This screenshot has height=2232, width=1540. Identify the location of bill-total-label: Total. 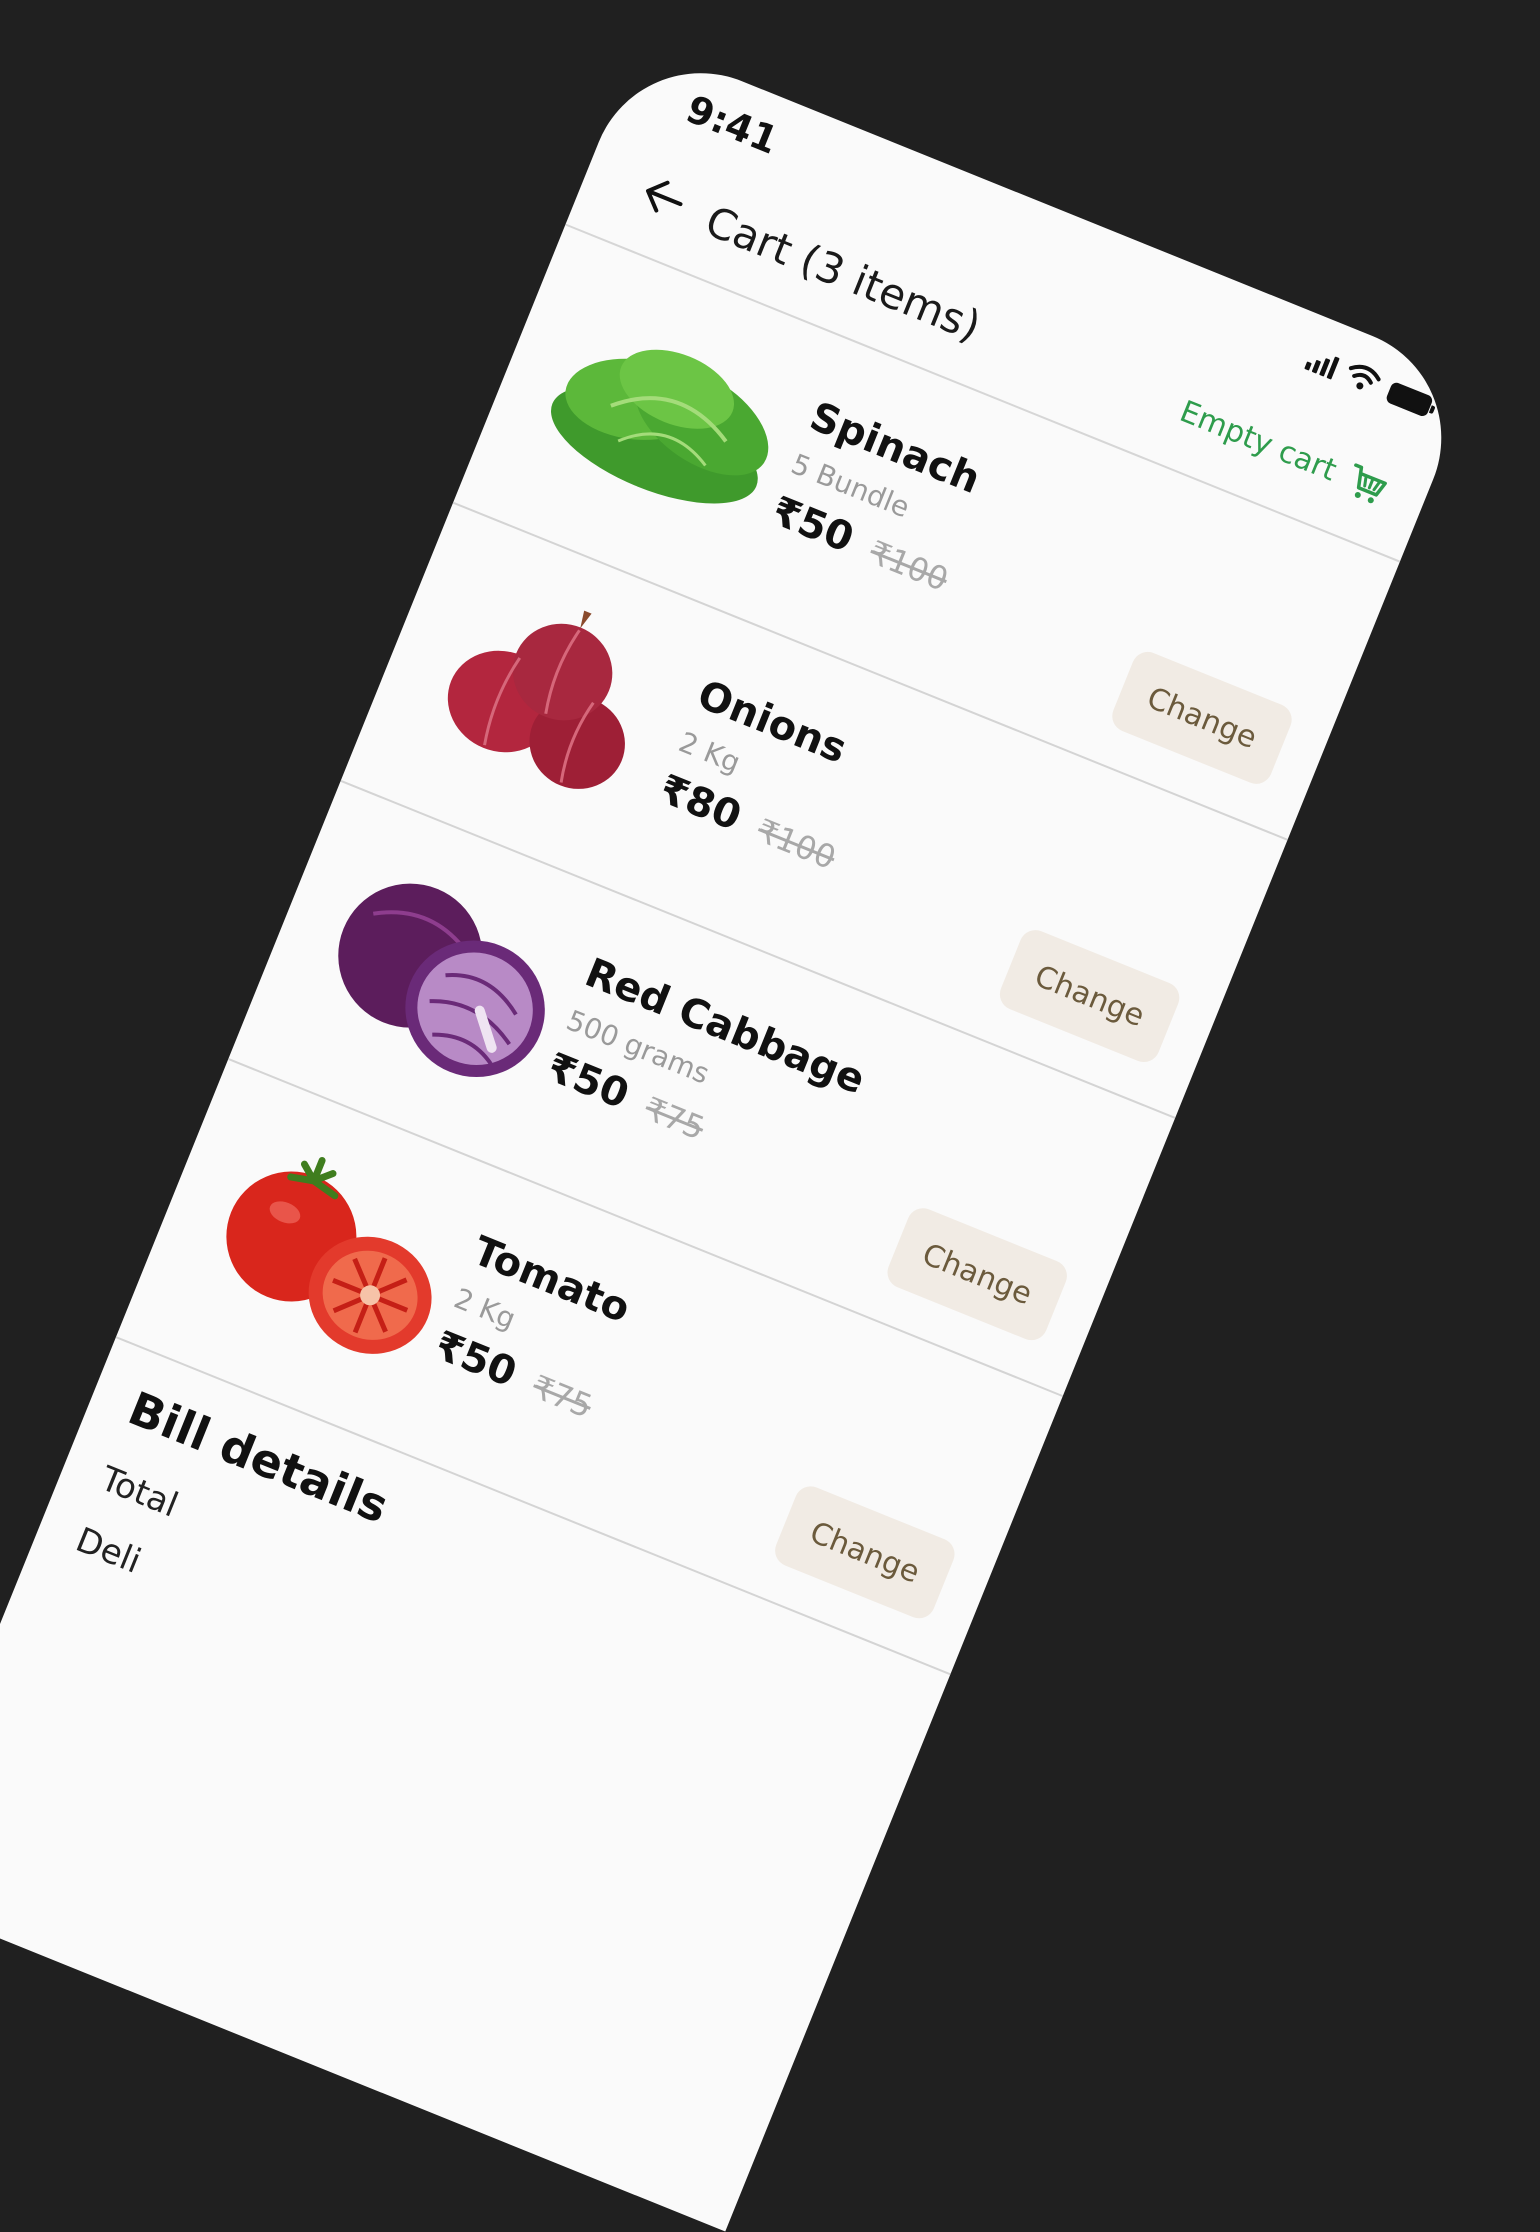
(139, 1492).